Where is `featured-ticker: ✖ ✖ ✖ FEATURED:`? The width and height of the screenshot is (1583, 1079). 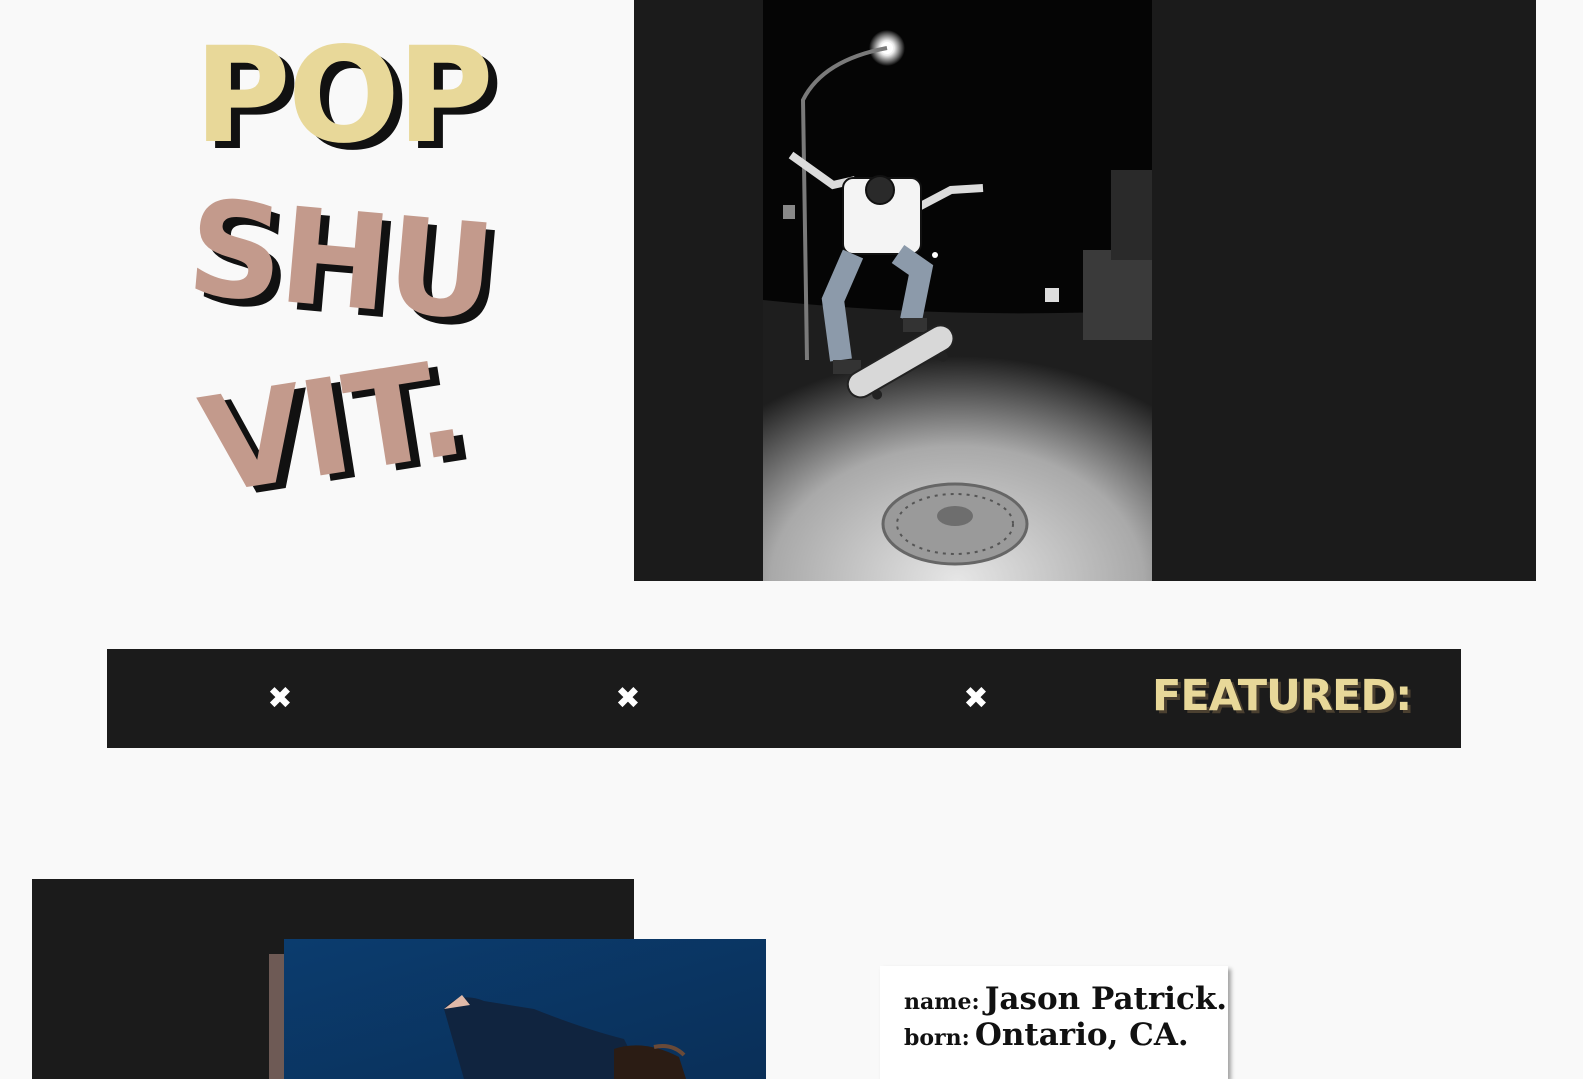
featured-ticker: ✖ ✖ ✖ FEATURED: is located at coordinates (784, 698).